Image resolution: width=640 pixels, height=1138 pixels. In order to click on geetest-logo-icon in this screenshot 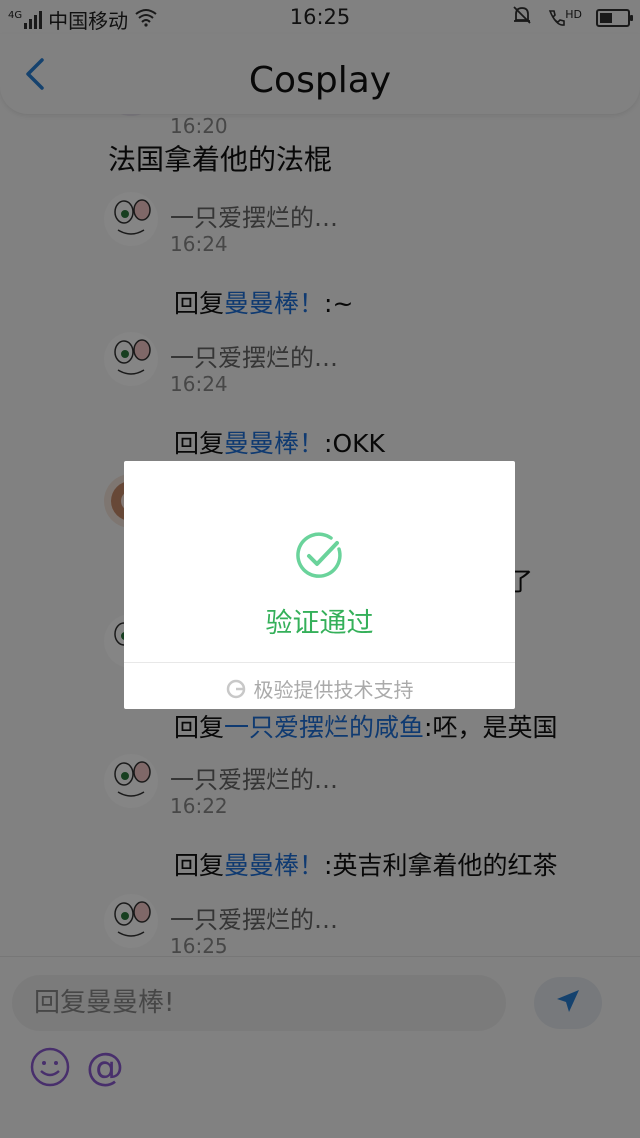, I will do `click(236, 689)`.